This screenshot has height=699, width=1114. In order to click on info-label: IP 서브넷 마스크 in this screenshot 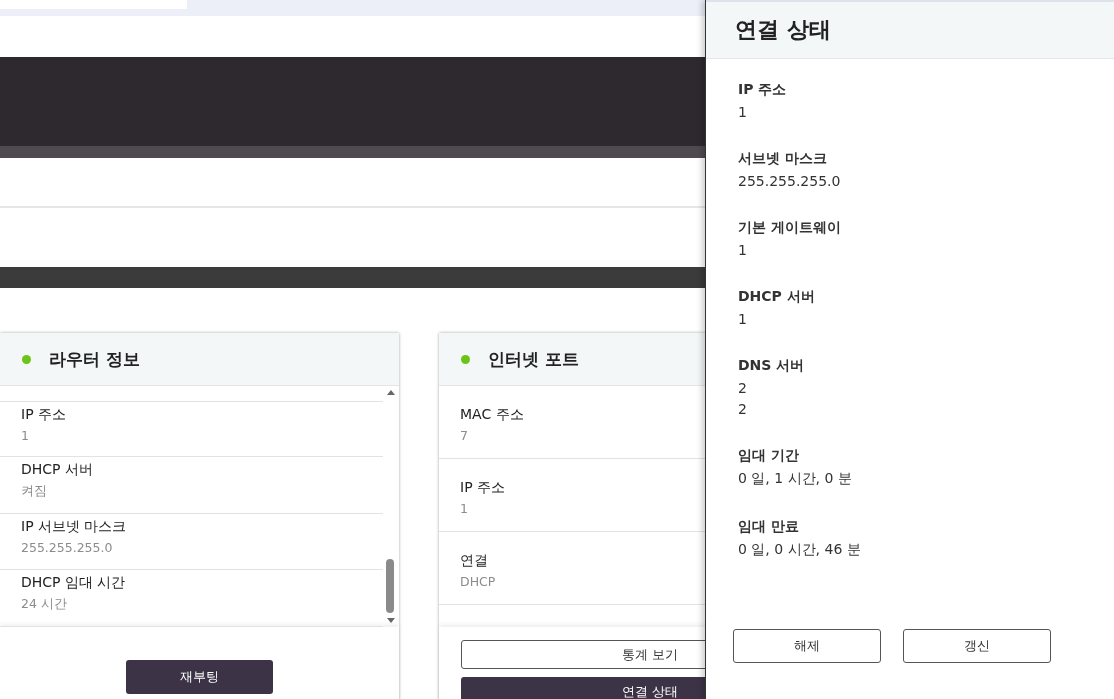, I will do `click(74, 526)`.